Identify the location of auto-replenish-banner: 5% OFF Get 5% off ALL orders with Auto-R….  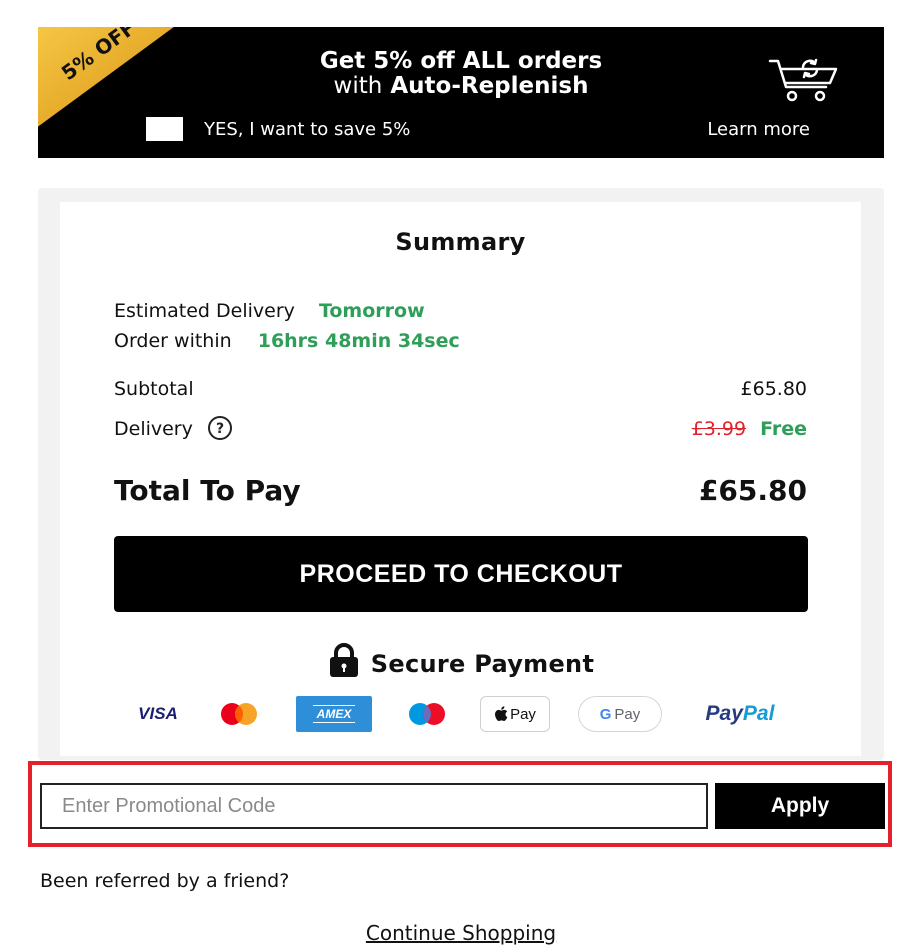
(461, 92).